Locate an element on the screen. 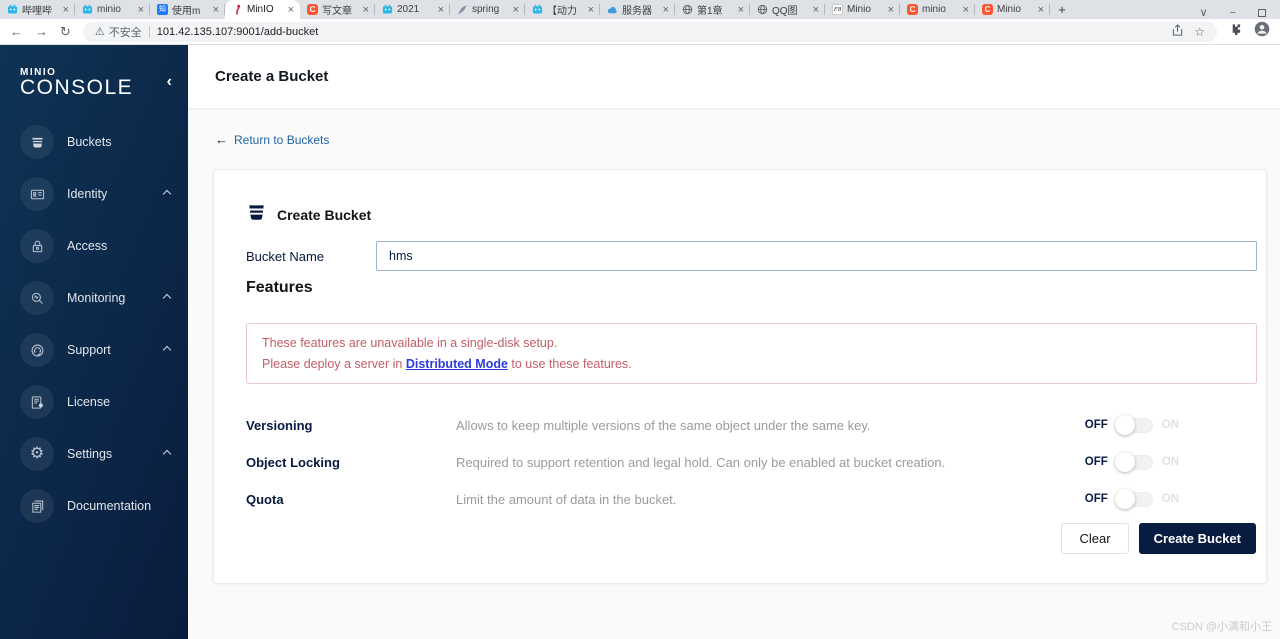 The width and height of the screenshot is (1280, 639). distributed-mode-link: Distributed Mode is located at coordinates (457, 364).